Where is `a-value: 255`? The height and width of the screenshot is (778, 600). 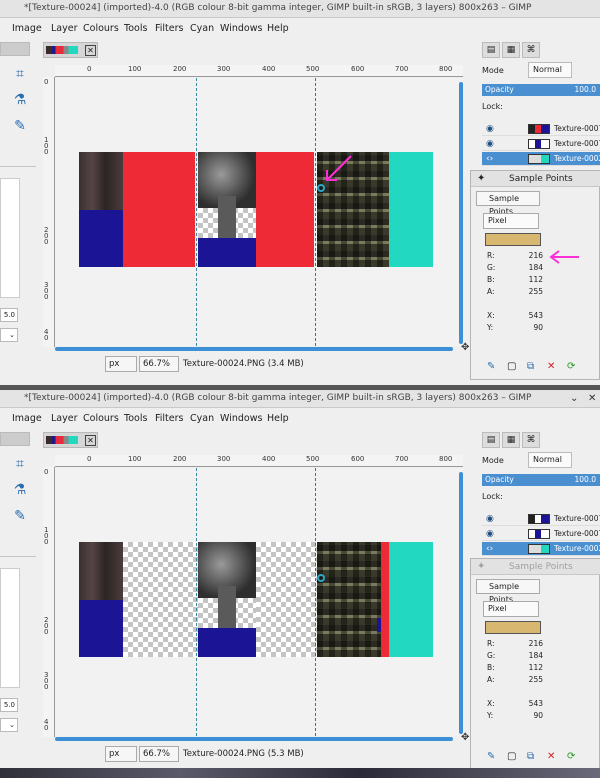 a-value: 255 is located at coordinates (535, 679).